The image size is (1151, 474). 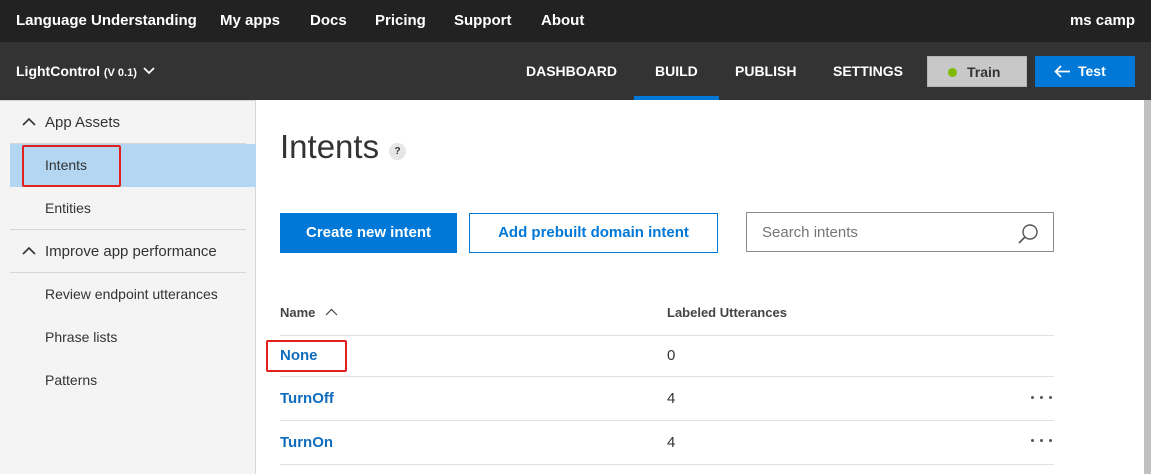 I want to click on column-header-labeled-utterances: Labeled Utterances, so click(x=727, y=312).